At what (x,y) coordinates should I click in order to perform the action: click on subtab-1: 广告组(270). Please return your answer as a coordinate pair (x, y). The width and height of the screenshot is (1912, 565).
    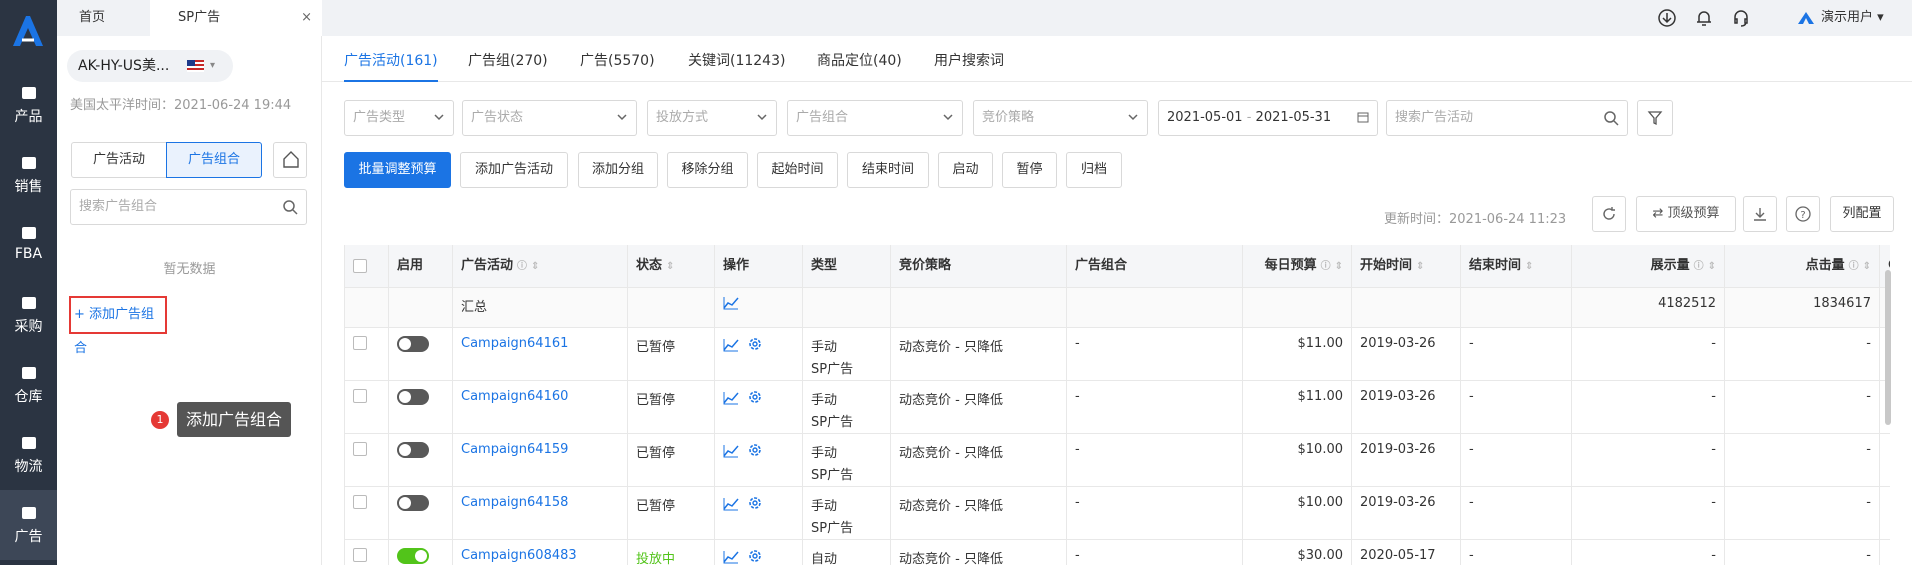
    Looking at the image, I should click on (508, 59).